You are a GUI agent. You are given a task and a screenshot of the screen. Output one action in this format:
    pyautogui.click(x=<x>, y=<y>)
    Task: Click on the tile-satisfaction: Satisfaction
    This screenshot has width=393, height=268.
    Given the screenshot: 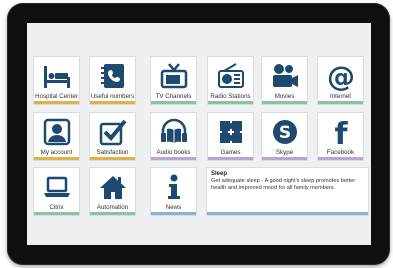 What is the action you would take?
    pyautogui.click(x=112, y=136)
    